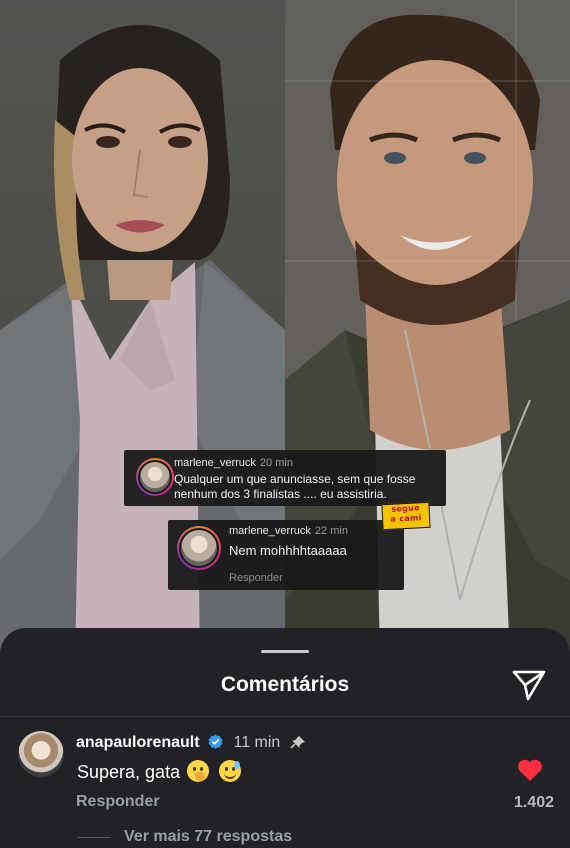  Describe the element at coordinates (297, 742) in the screenshot. I see `pin-icon` at that location.